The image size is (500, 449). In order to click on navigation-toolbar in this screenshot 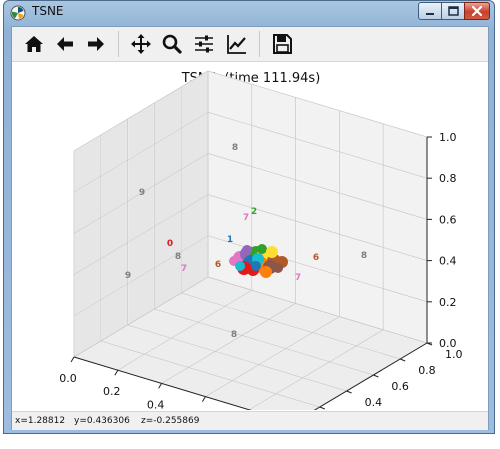, I will do `click(250, 44)`.